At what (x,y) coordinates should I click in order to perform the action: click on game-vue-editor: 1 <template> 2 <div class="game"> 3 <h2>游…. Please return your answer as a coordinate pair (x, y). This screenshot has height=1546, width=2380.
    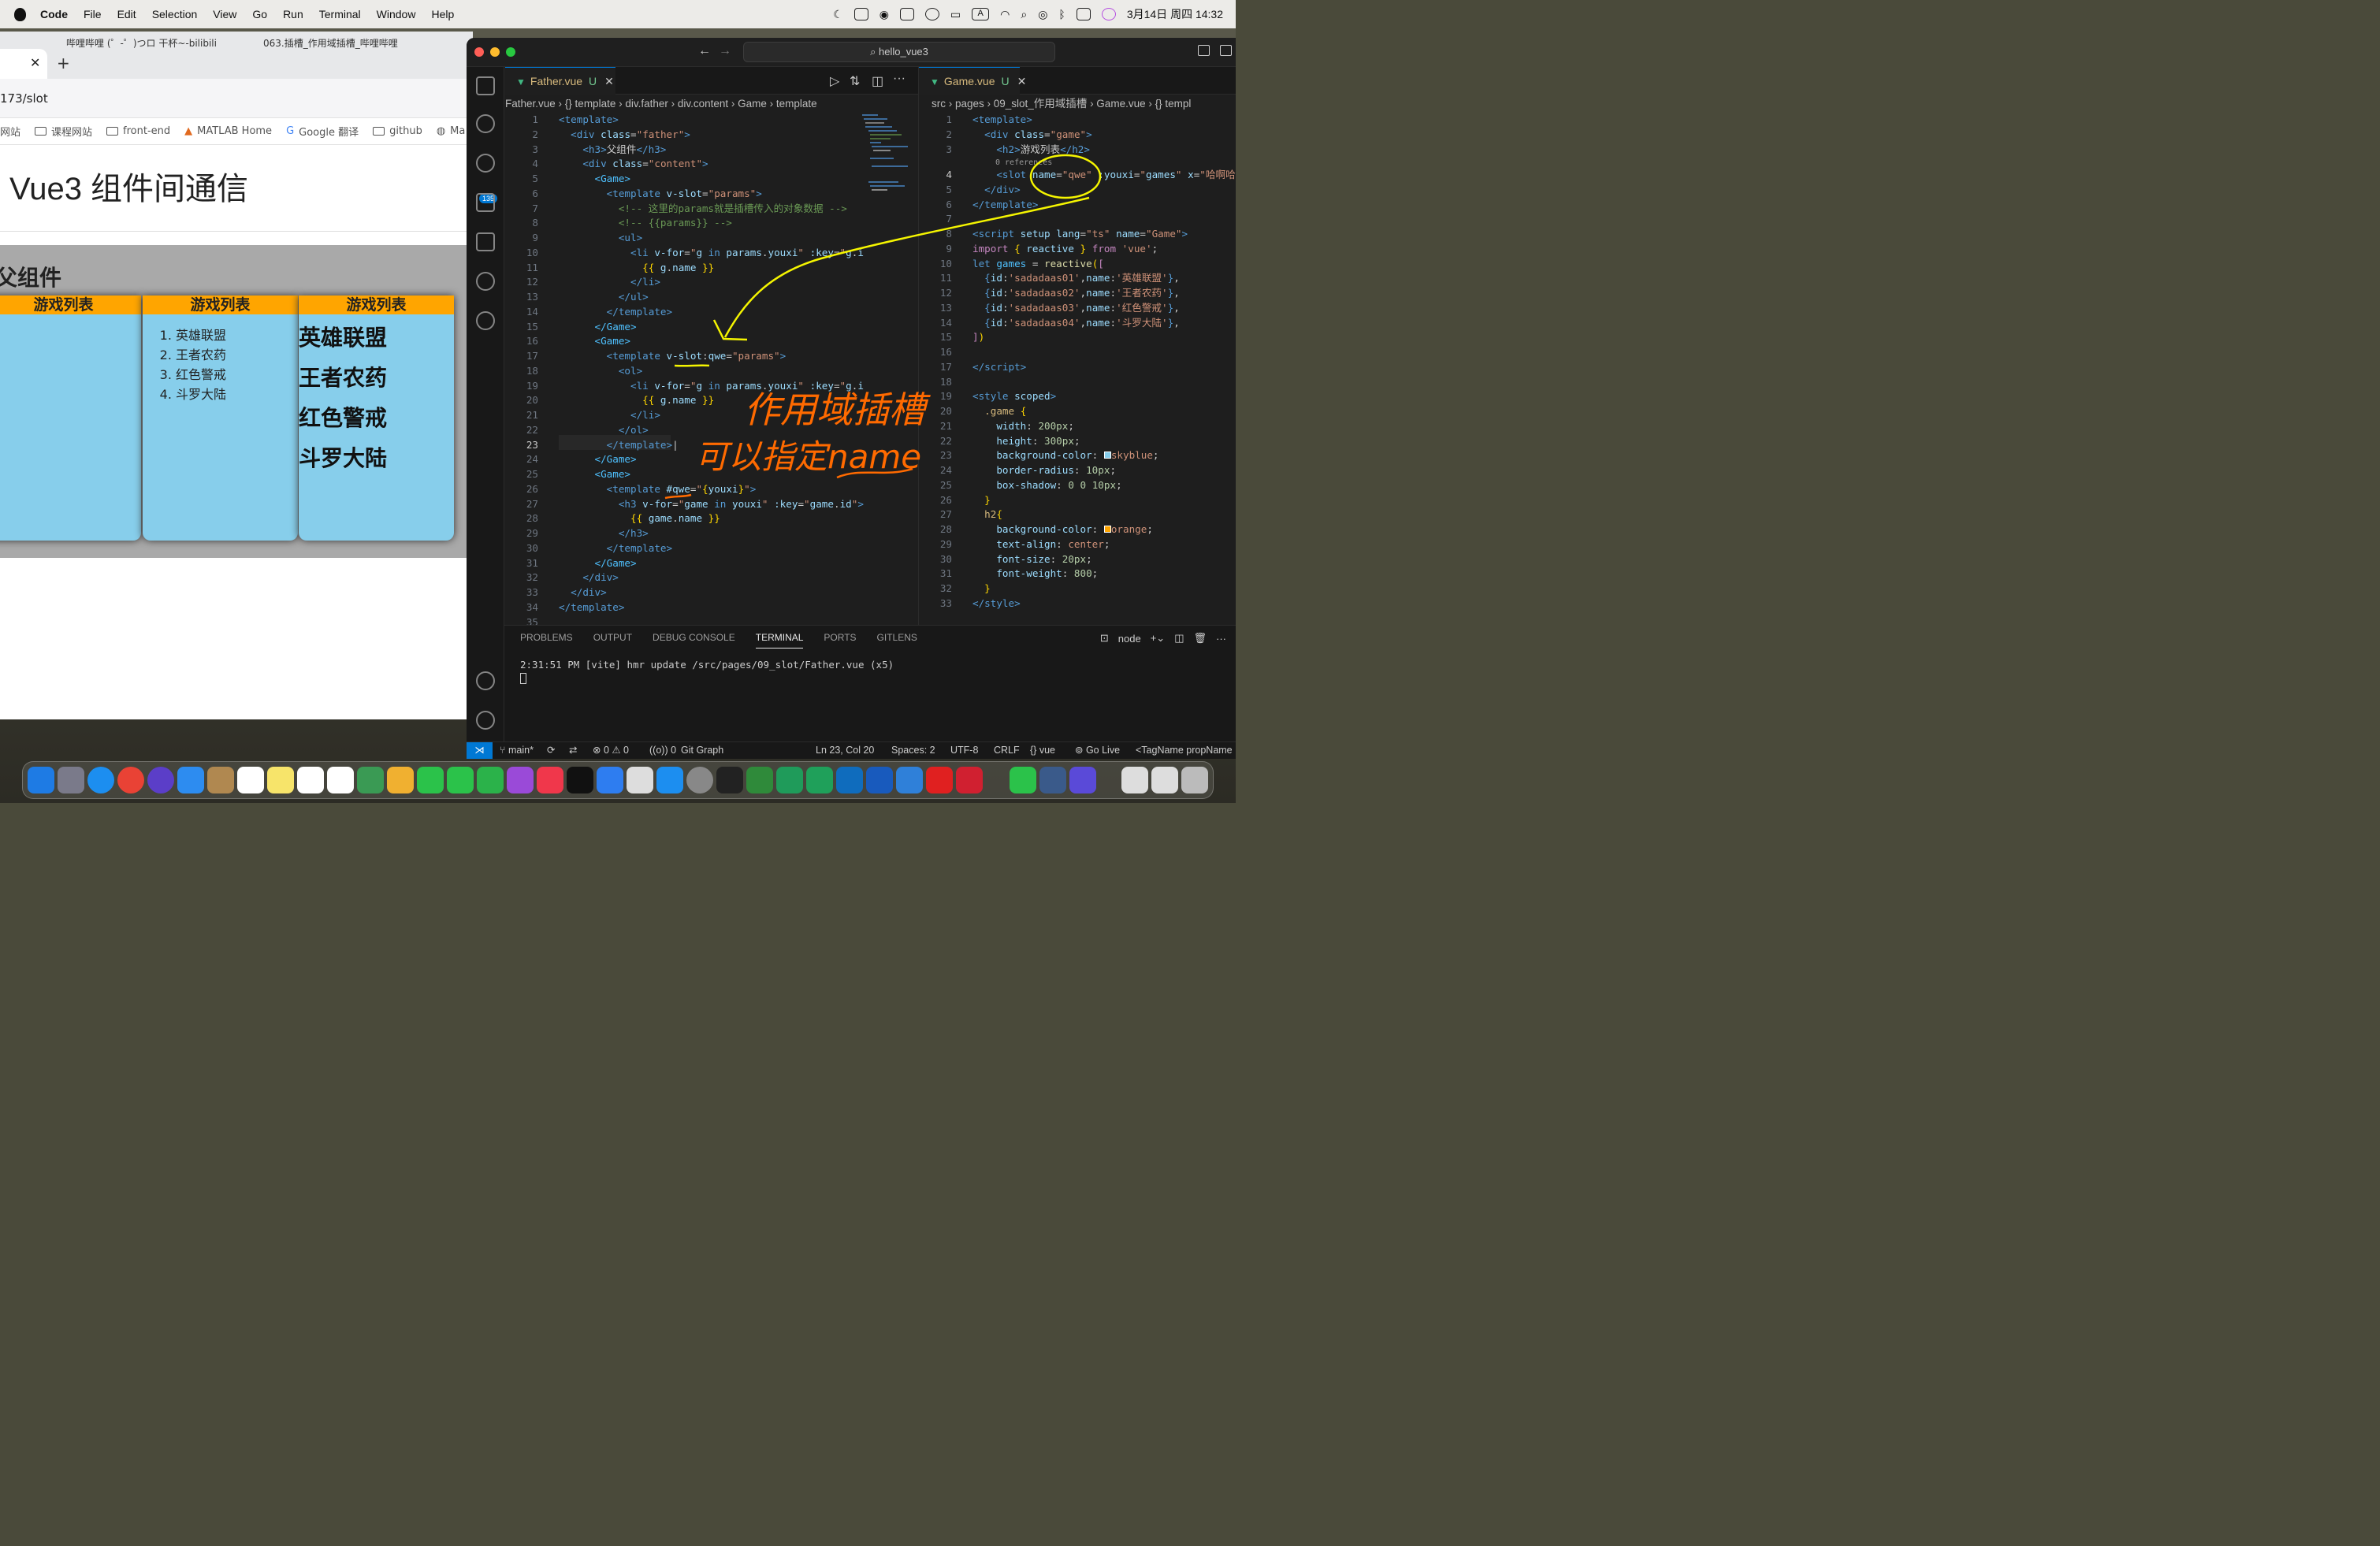
    Looking at the image, I should click on (1077, 387).